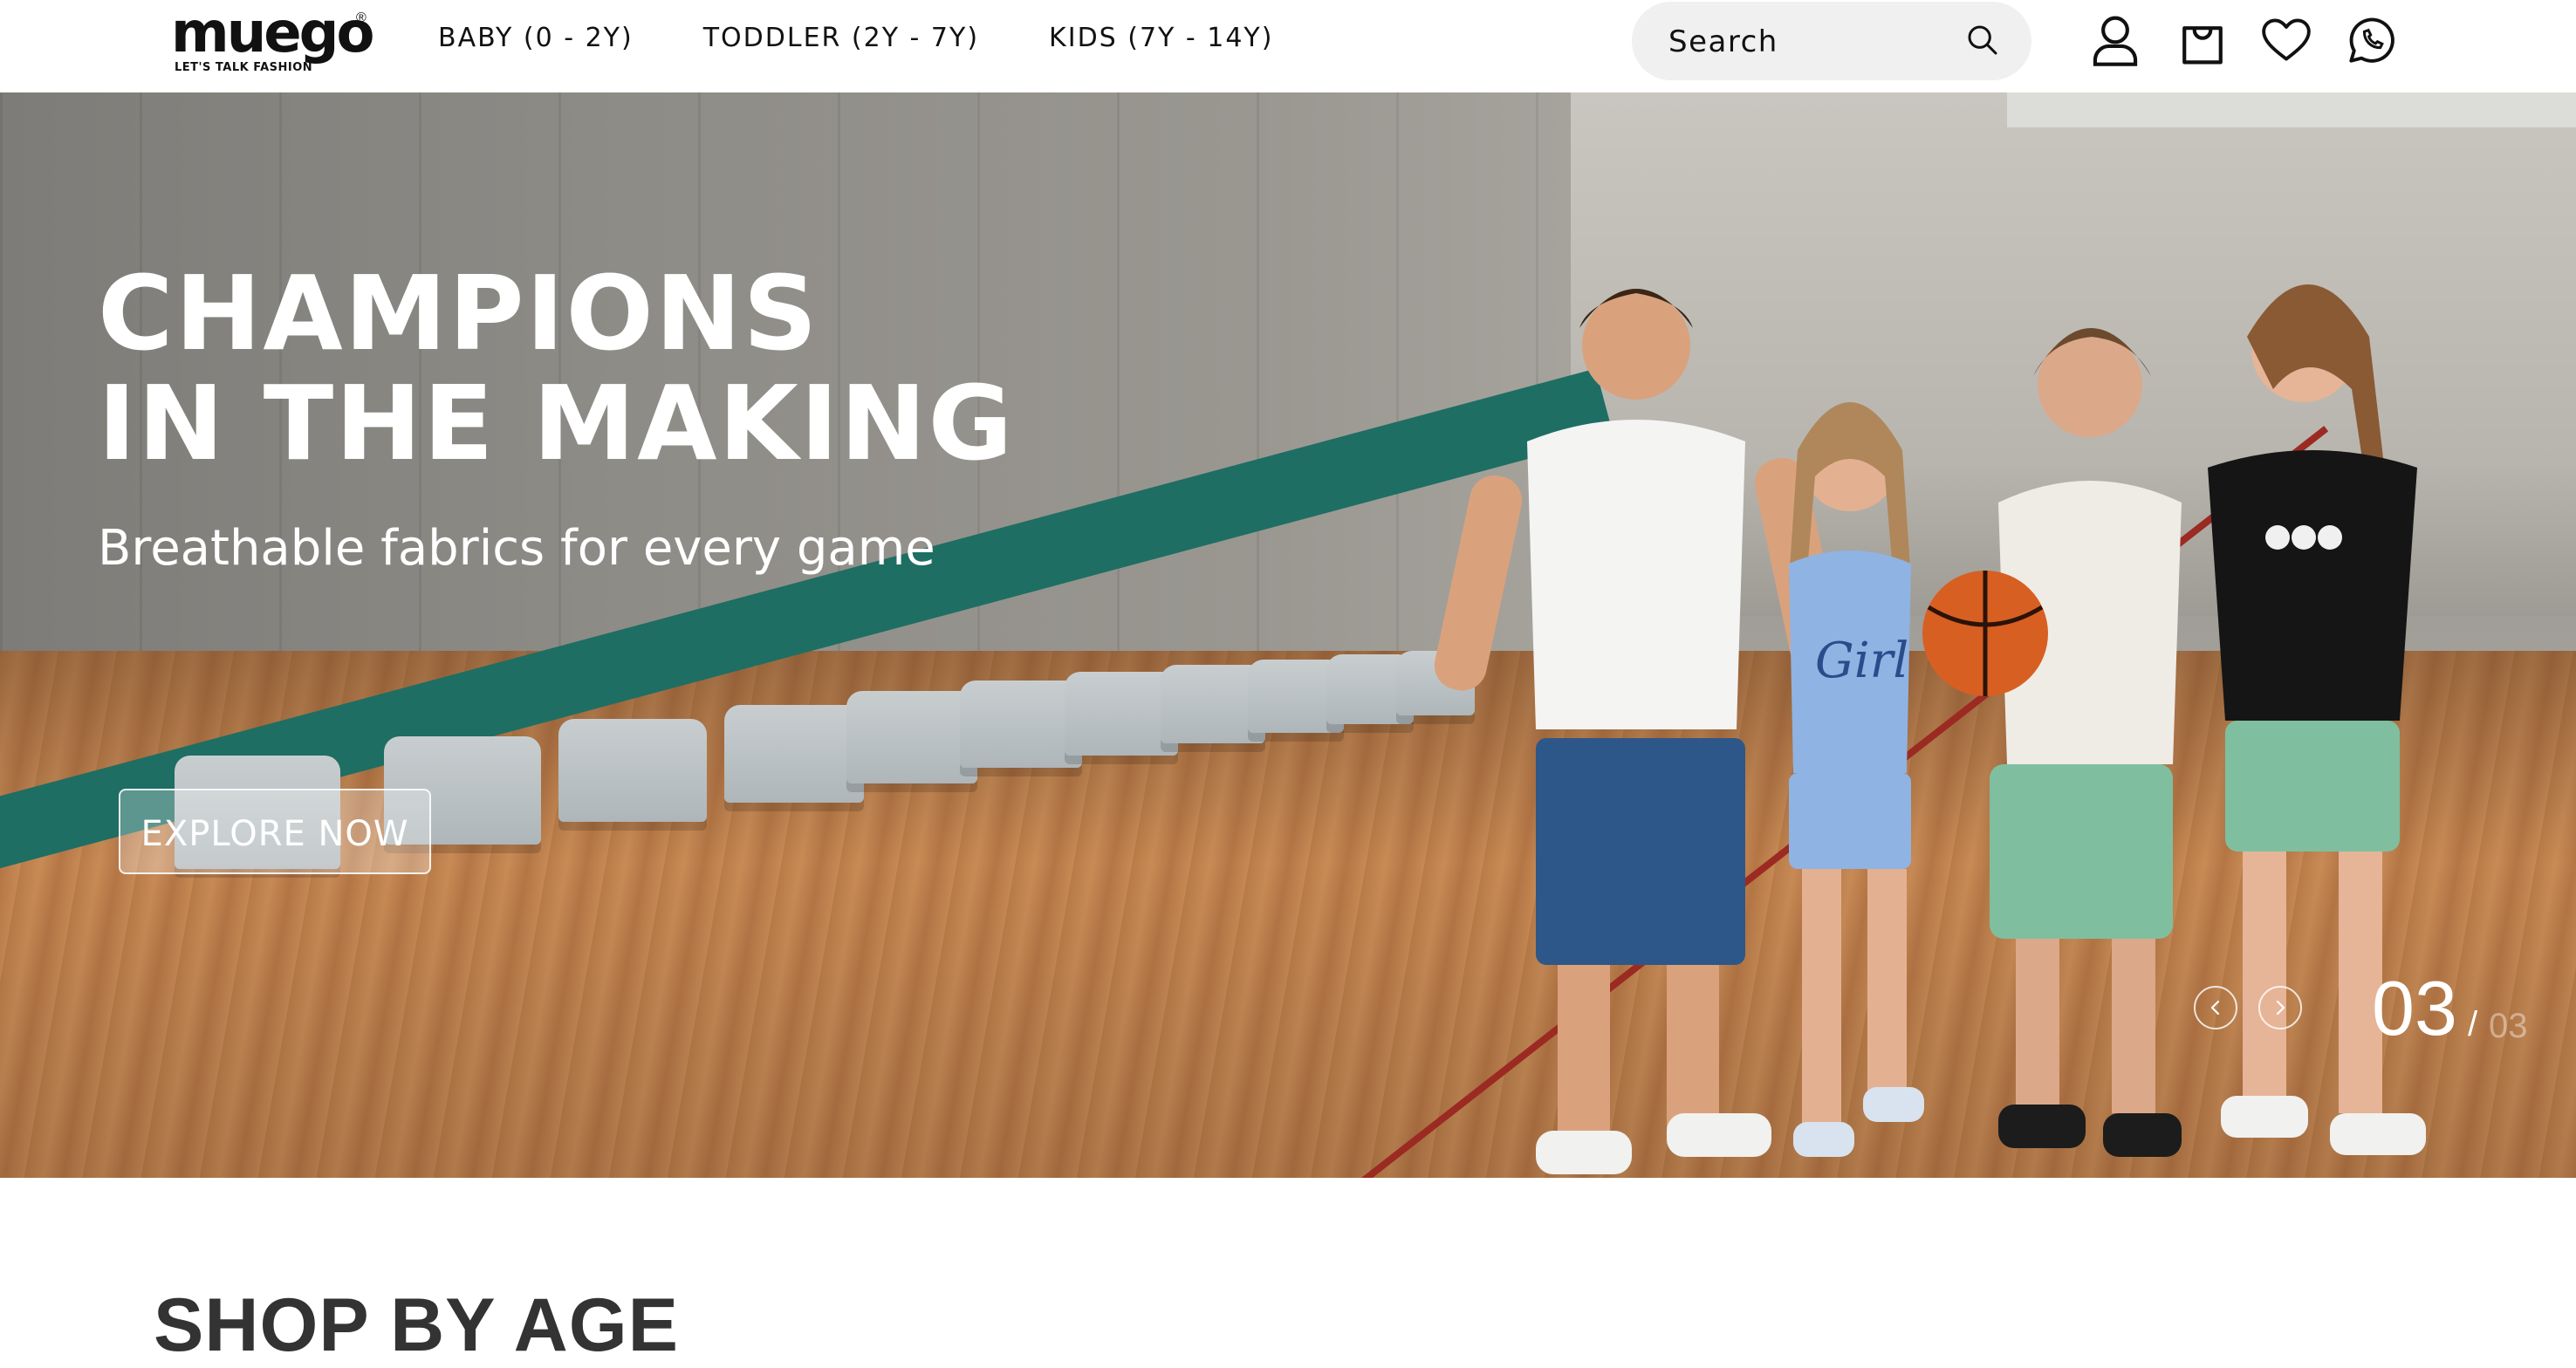 This screenshot has width=2576, height=1368. What do you see at coordinates (1161, 38) in the screenshot?
I see `nav-item-kids: KIDS (7Y - 14Y)` at bounding box center [1161, 38].